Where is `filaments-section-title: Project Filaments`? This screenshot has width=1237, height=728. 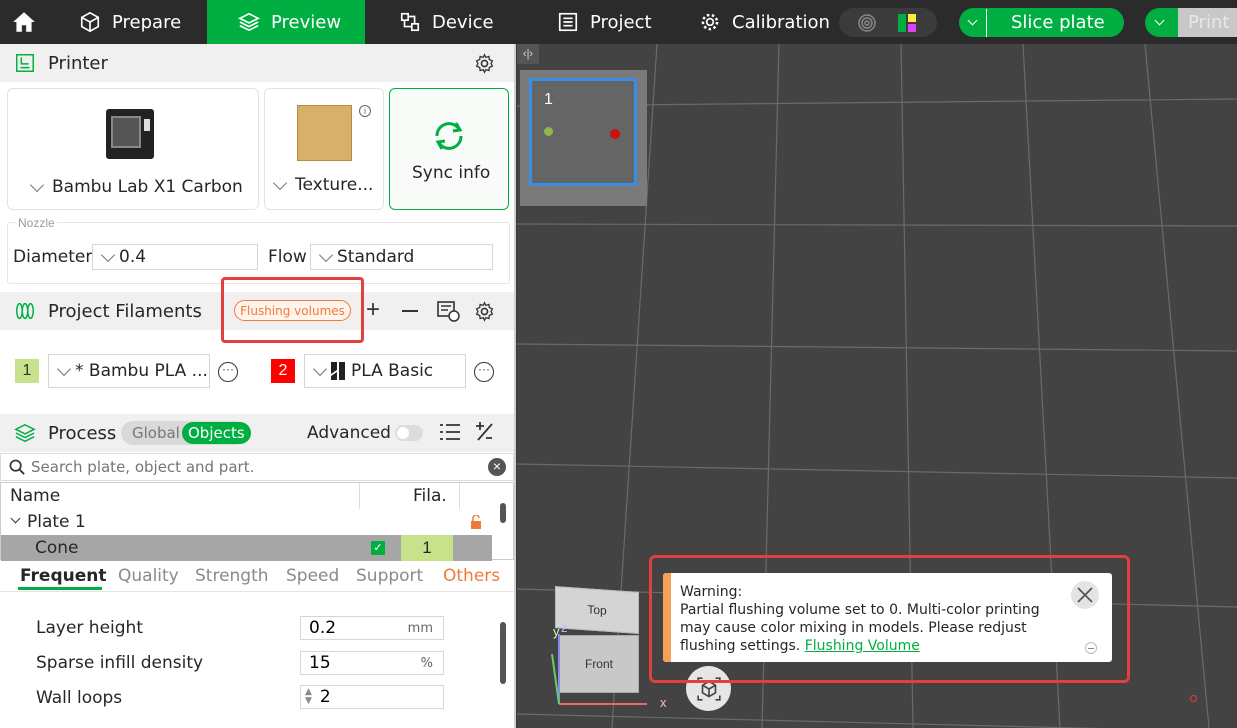
filaments-section-title: Project Filaments is located at coordinates (125, 311).